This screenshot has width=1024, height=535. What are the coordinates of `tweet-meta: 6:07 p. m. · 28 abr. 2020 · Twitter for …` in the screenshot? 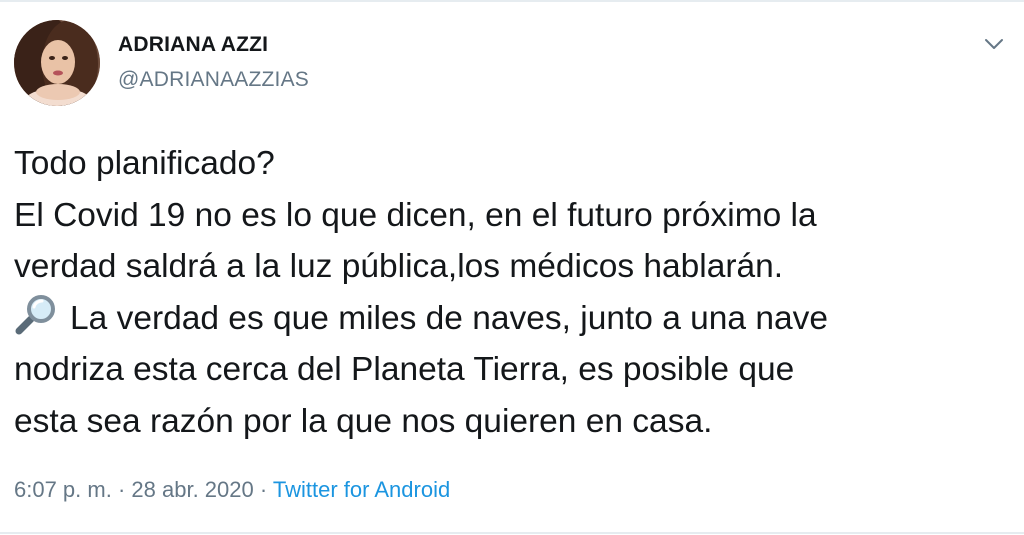 It's located at (232, 490).